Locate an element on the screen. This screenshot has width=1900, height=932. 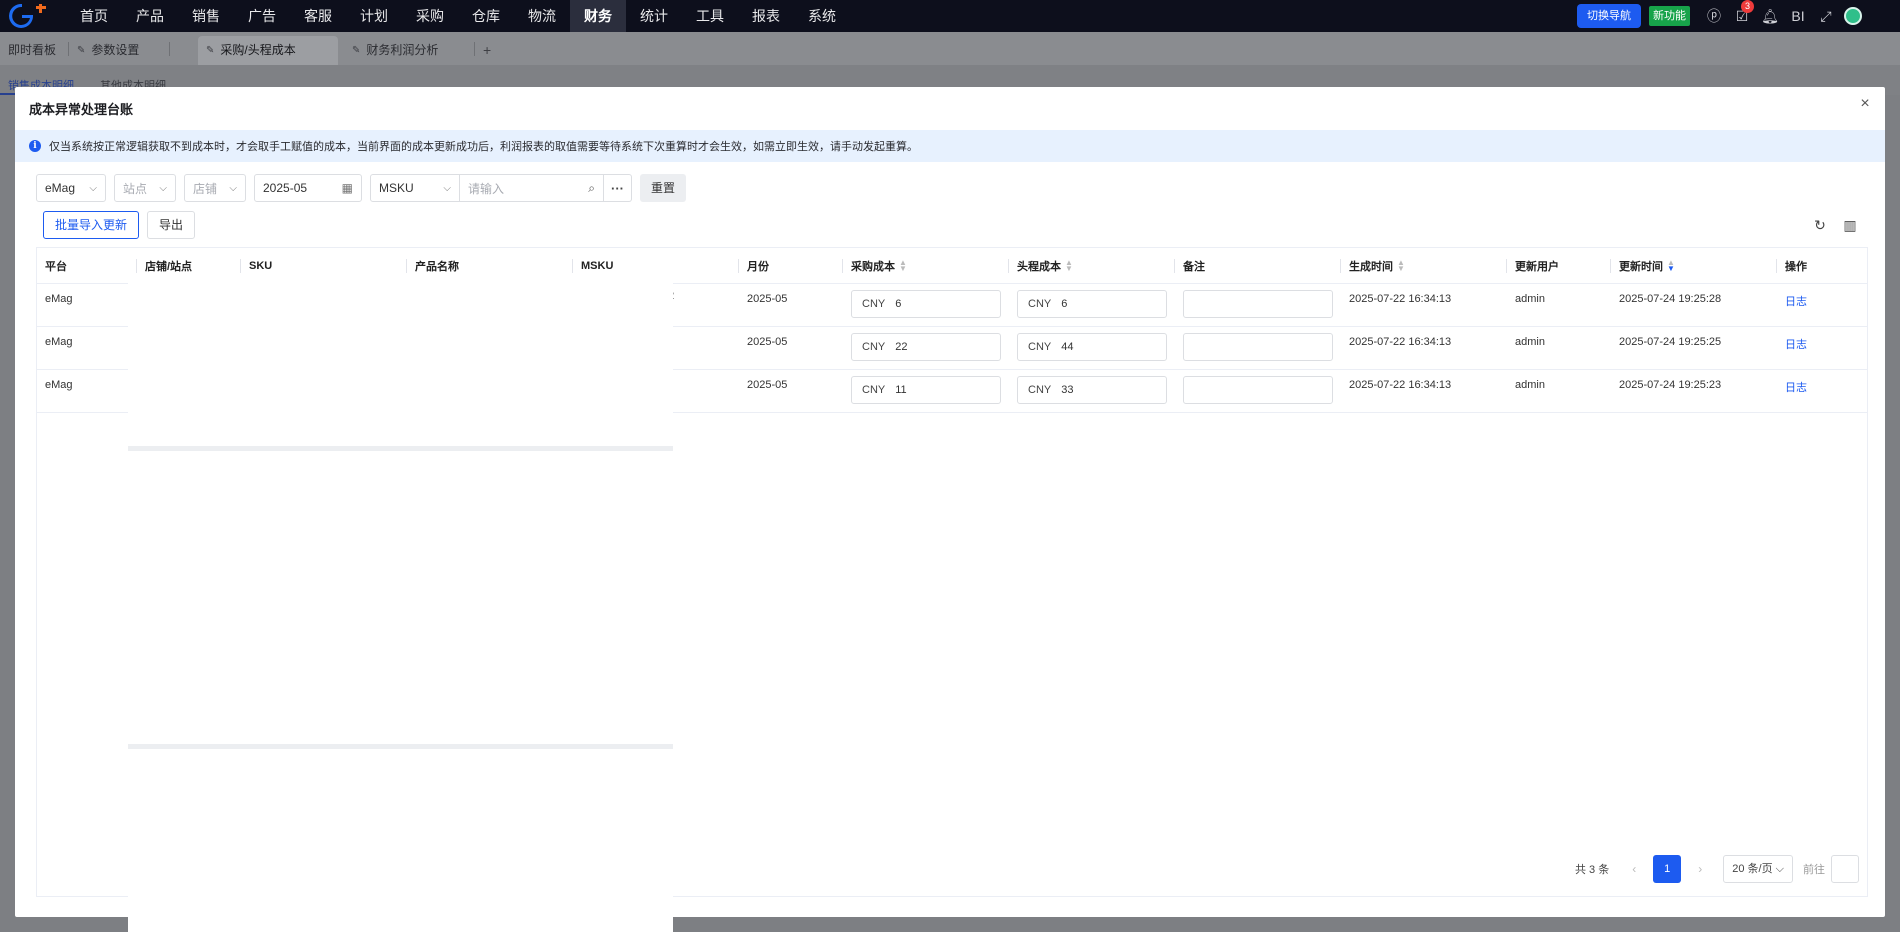
search-field-value: MSKU is located at coordinates (396, 188).